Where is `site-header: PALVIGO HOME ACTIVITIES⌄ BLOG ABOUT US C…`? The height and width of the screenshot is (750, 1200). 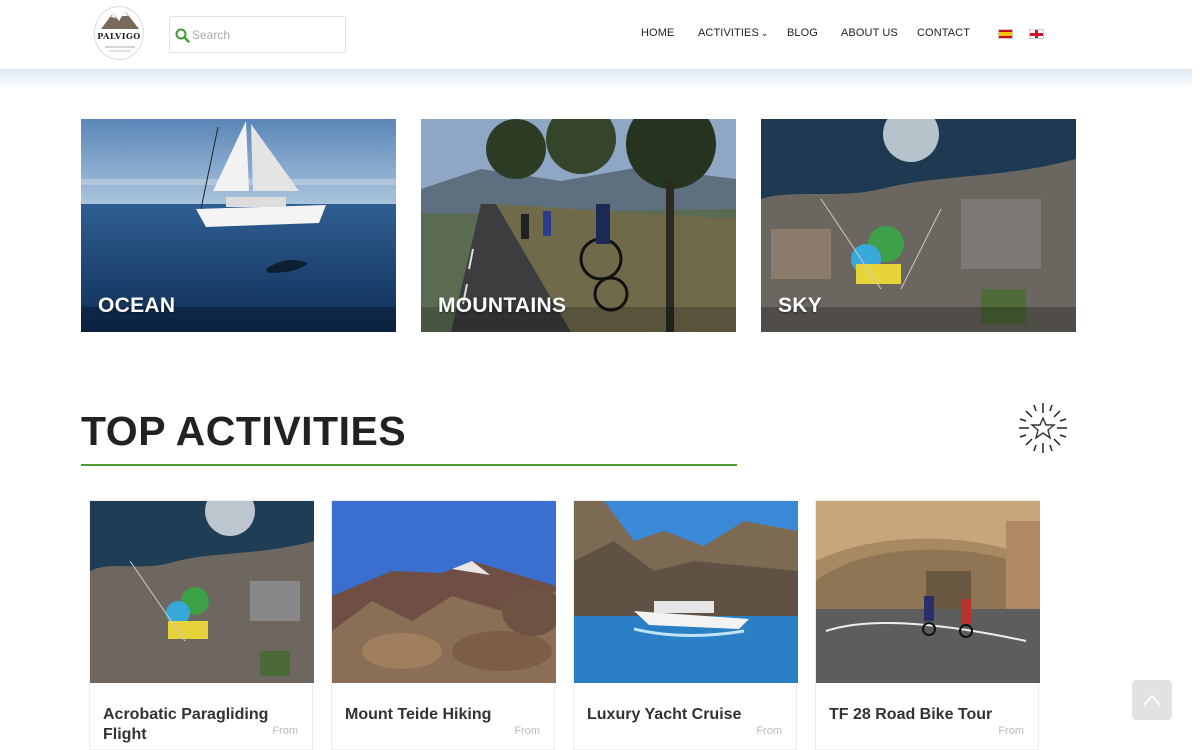
site-header: PALVIGO HOME ACTIVITIES⌄ BLOG ABOUT US C… is located at coordinates (596, 35).